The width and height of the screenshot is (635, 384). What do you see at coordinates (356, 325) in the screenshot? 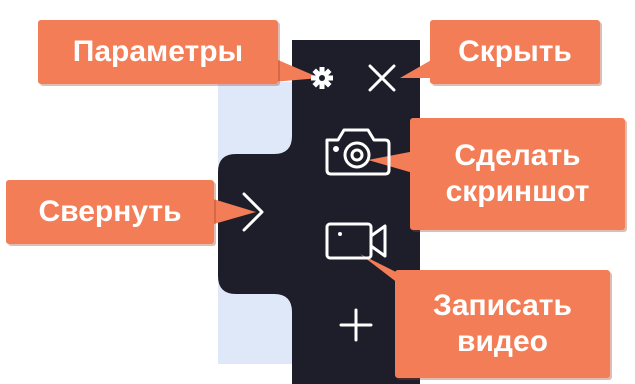
I see `add-button` at bounding box center [356, 325].